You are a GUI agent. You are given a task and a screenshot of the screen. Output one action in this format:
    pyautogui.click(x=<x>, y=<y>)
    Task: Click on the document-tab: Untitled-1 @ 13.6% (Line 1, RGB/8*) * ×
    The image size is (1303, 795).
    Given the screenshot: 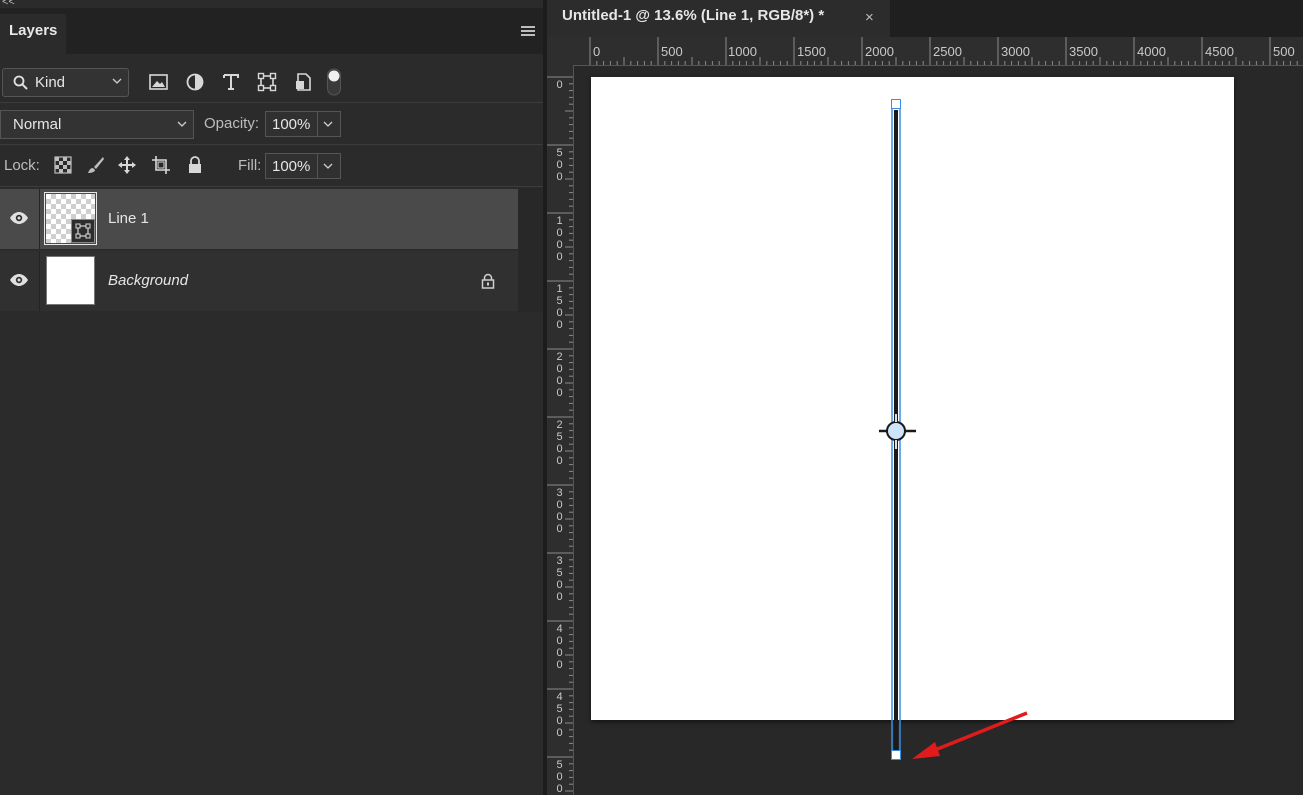 What is the action you would take?
    pyautogui.click(x=718, y=18)
    